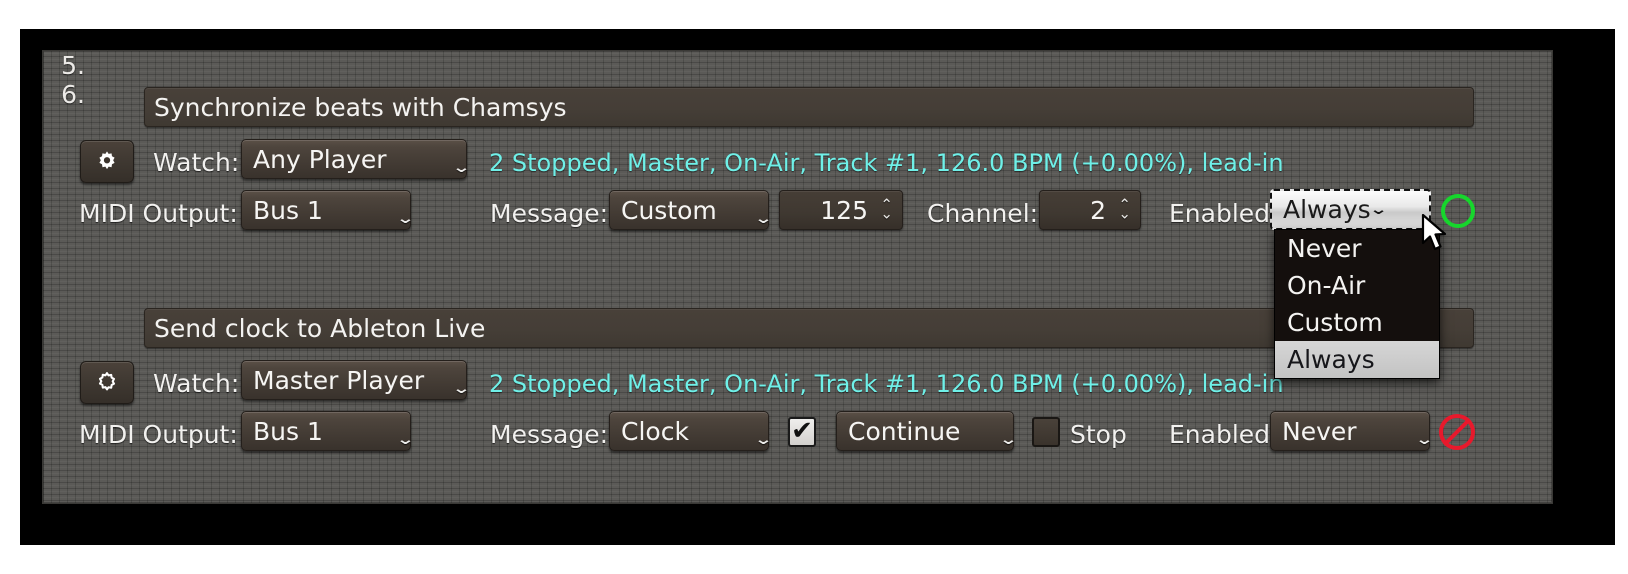  I want to click on watch-select-6: Master Player ⌄, so click(356, 380).